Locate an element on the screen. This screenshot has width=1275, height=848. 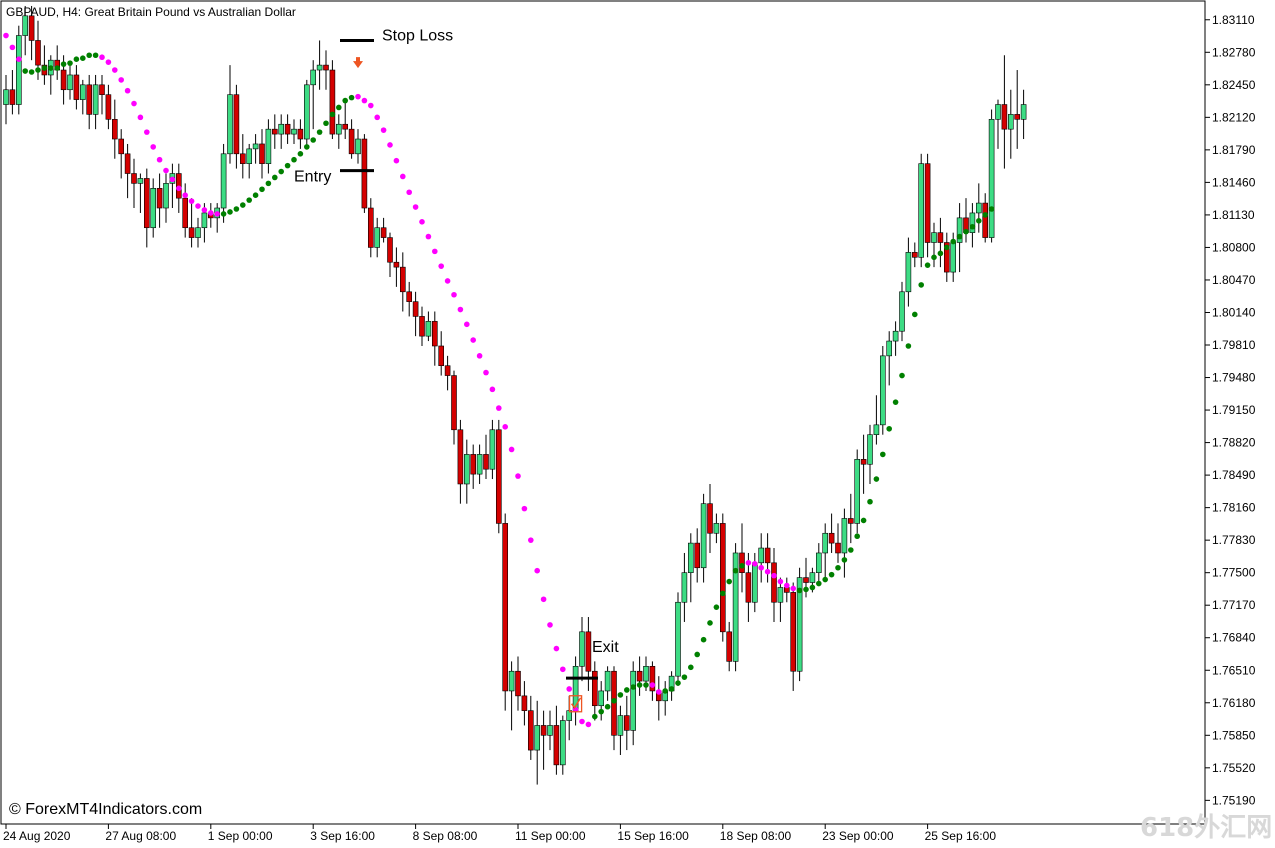
x-tick-label: 8 Sep 08:00 is located at coordinates (445, 836).